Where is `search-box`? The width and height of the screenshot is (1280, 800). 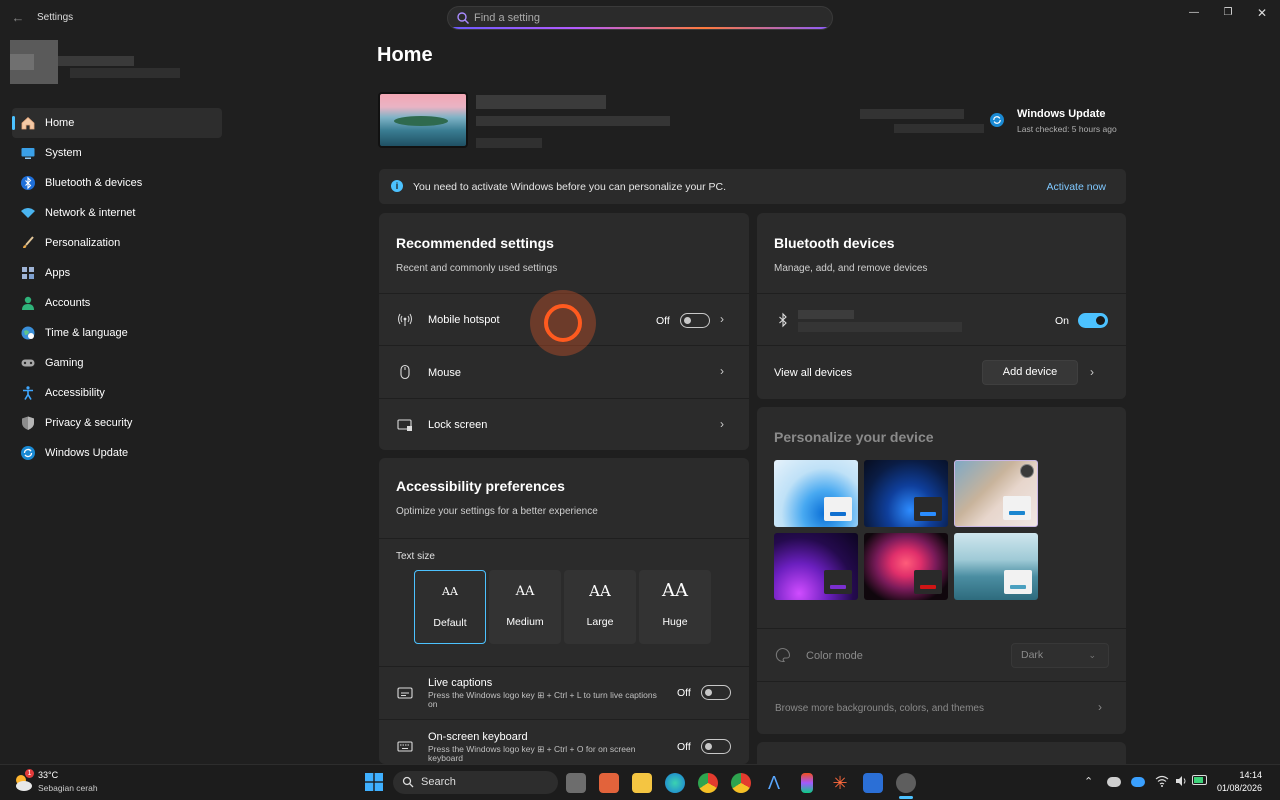
search-box is located at coordinates (640, 18).